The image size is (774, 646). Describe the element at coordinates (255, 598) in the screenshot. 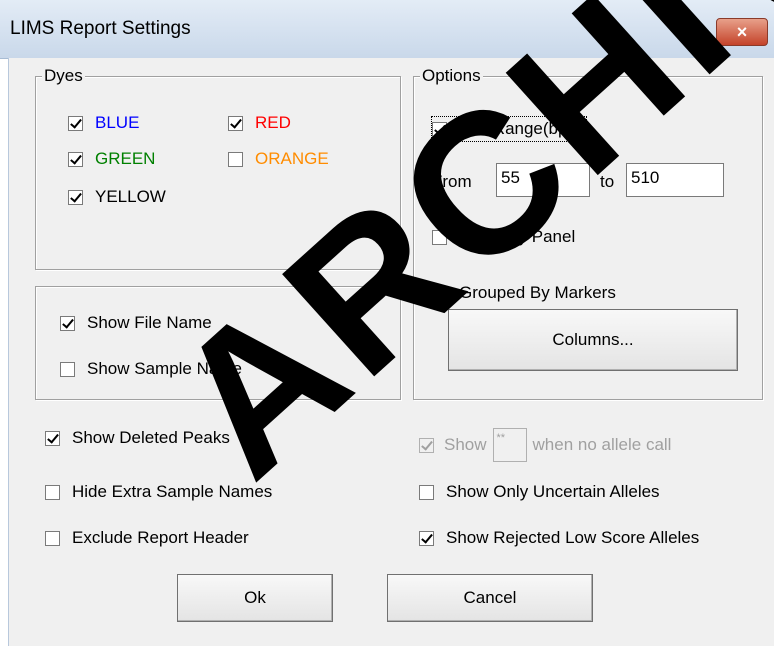

I see `ok-button: Ok` at that location.